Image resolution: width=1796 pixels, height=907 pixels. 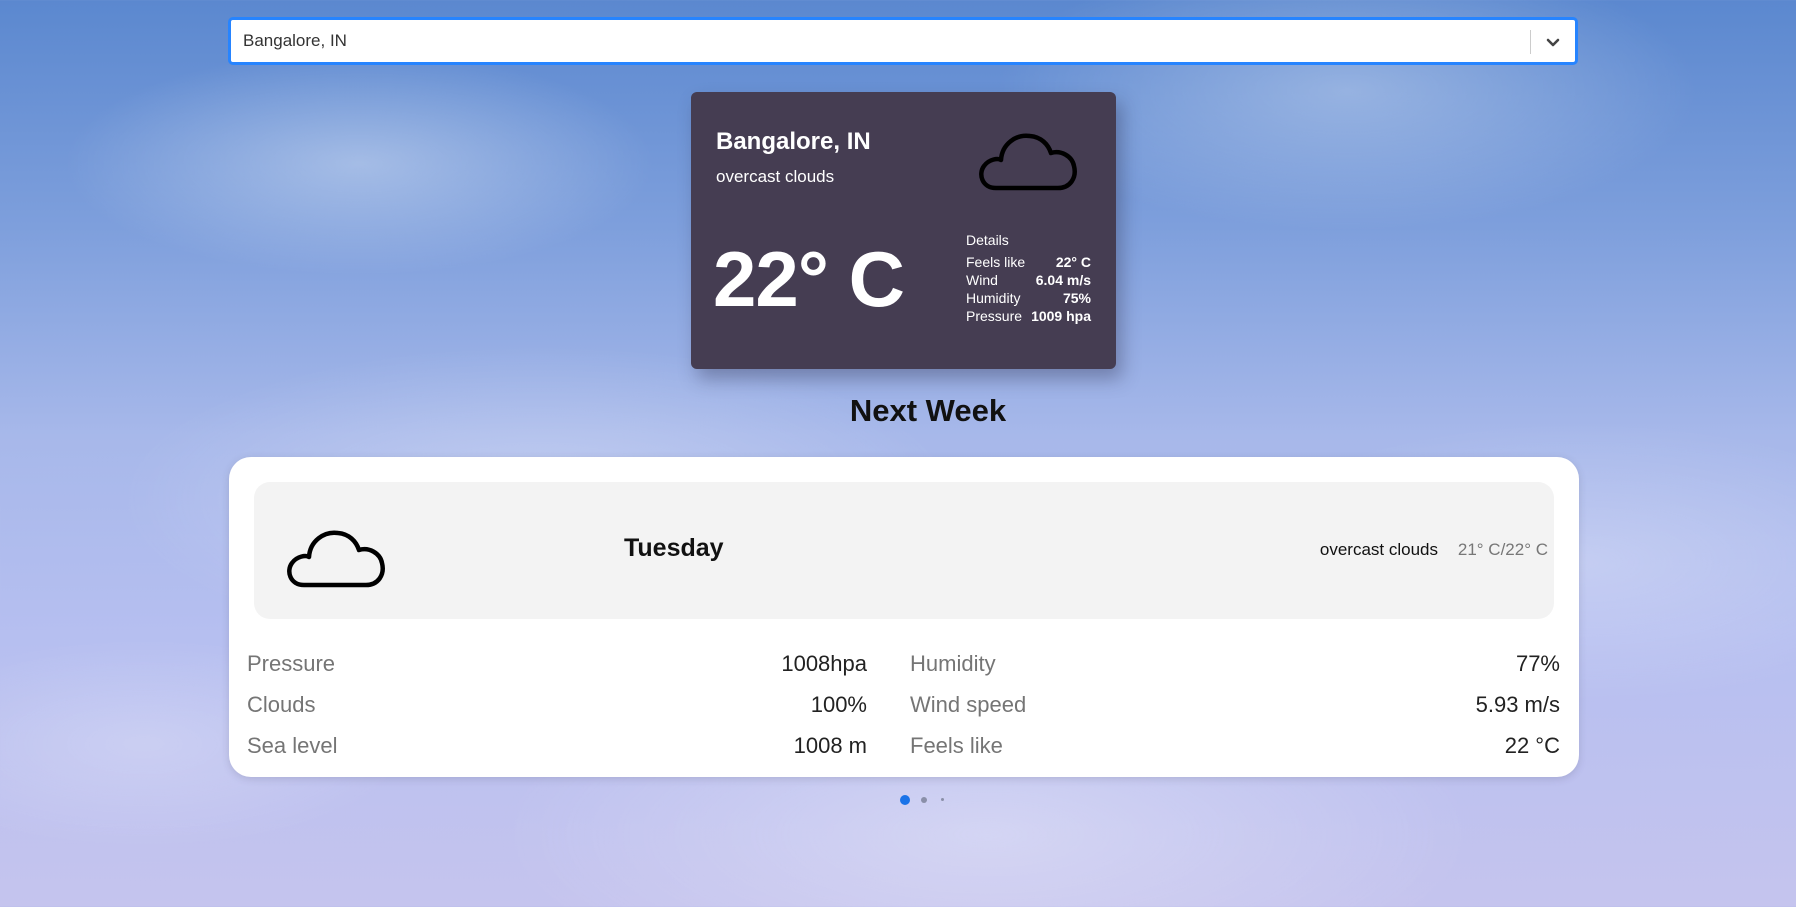 What do you see at coordinates (928, 800) in the screenshot?
I see `carousel-dots` at bounding box center [928, 800].